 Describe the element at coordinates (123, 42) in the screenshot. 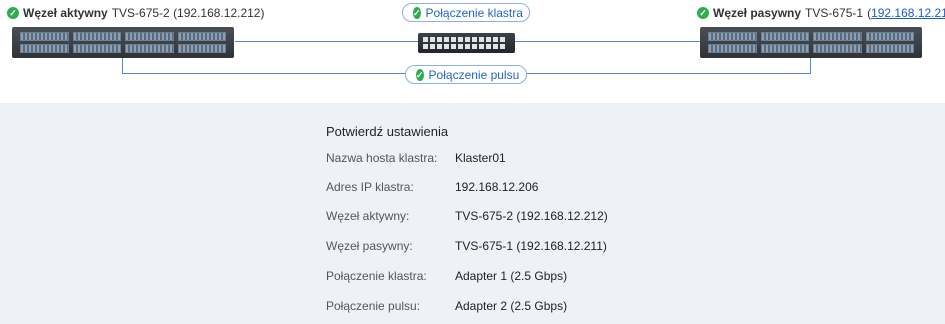

I see `active-nas-server-icon` at that location.